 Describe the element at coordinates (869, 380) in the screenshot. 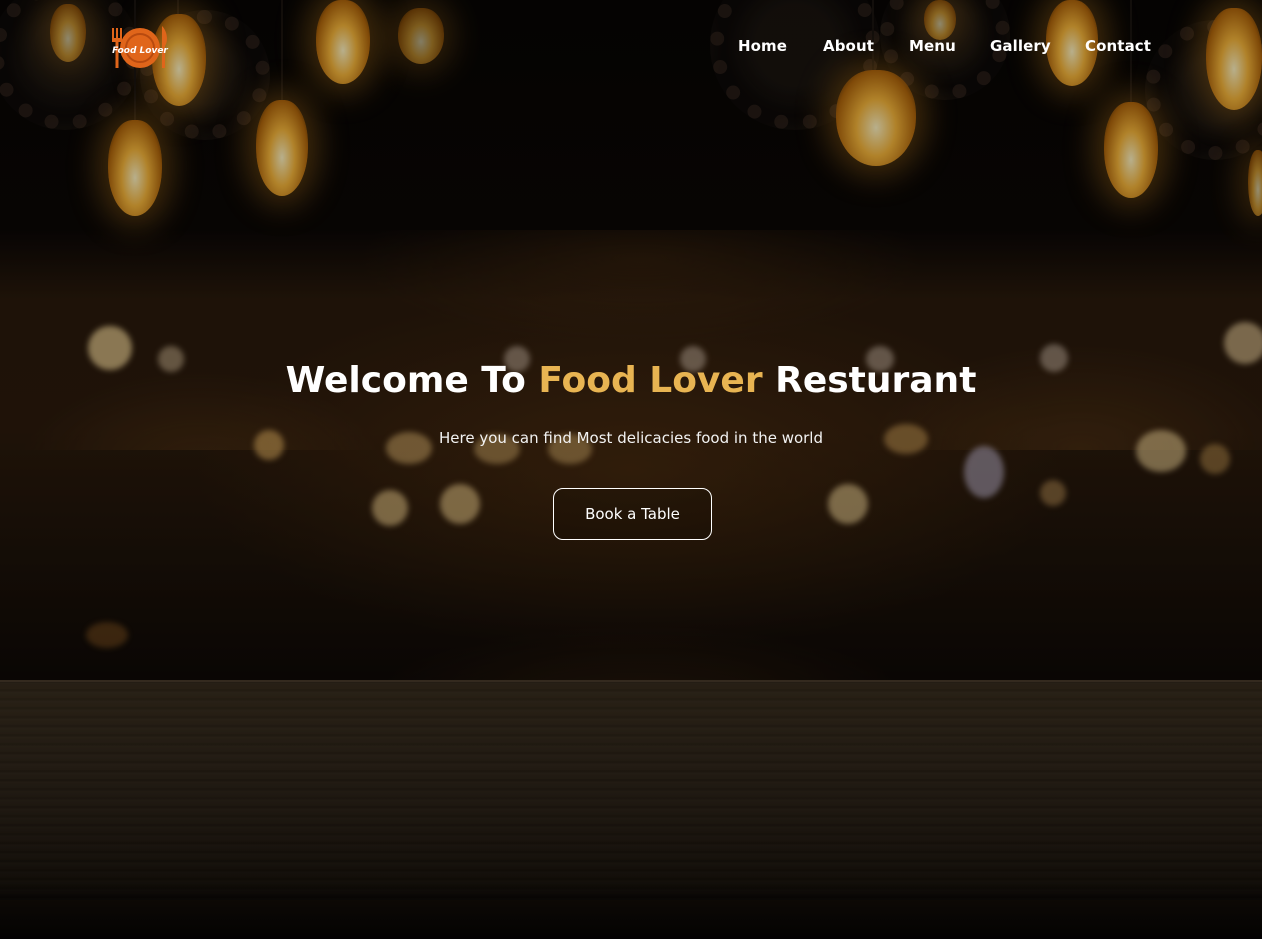

I see `headline-suffix: Resturant` at that location.